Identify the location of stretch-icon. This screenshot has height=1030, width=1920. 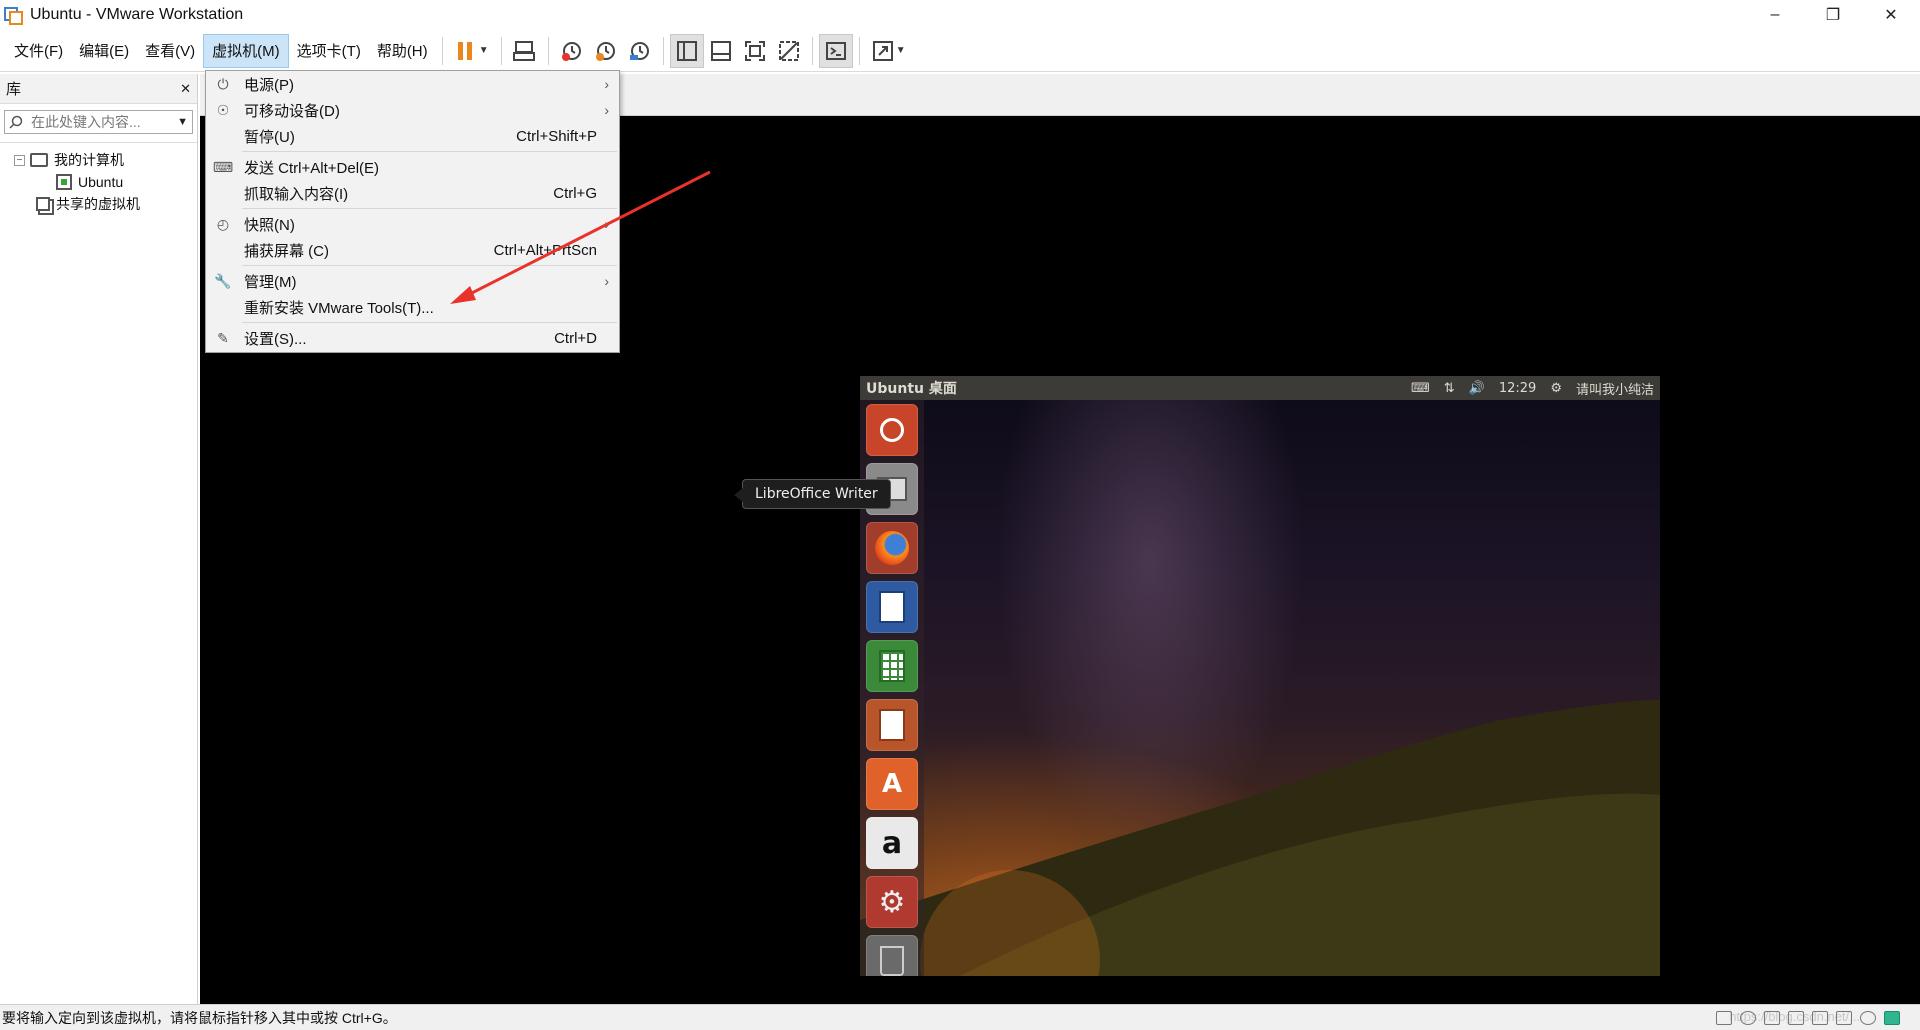
(882, 50).